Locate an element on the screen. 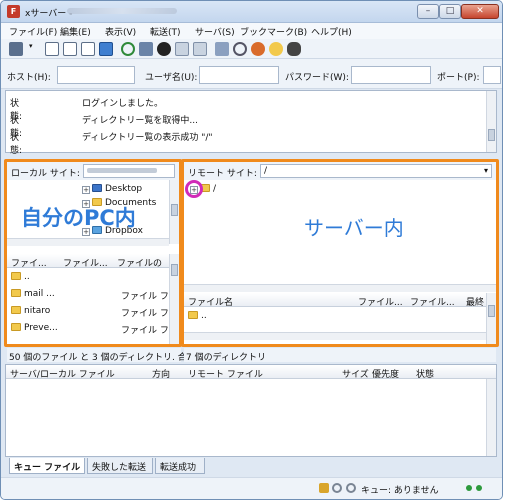 The image size is (505, 501). cancel-icon is located at coordinates (164, 49).